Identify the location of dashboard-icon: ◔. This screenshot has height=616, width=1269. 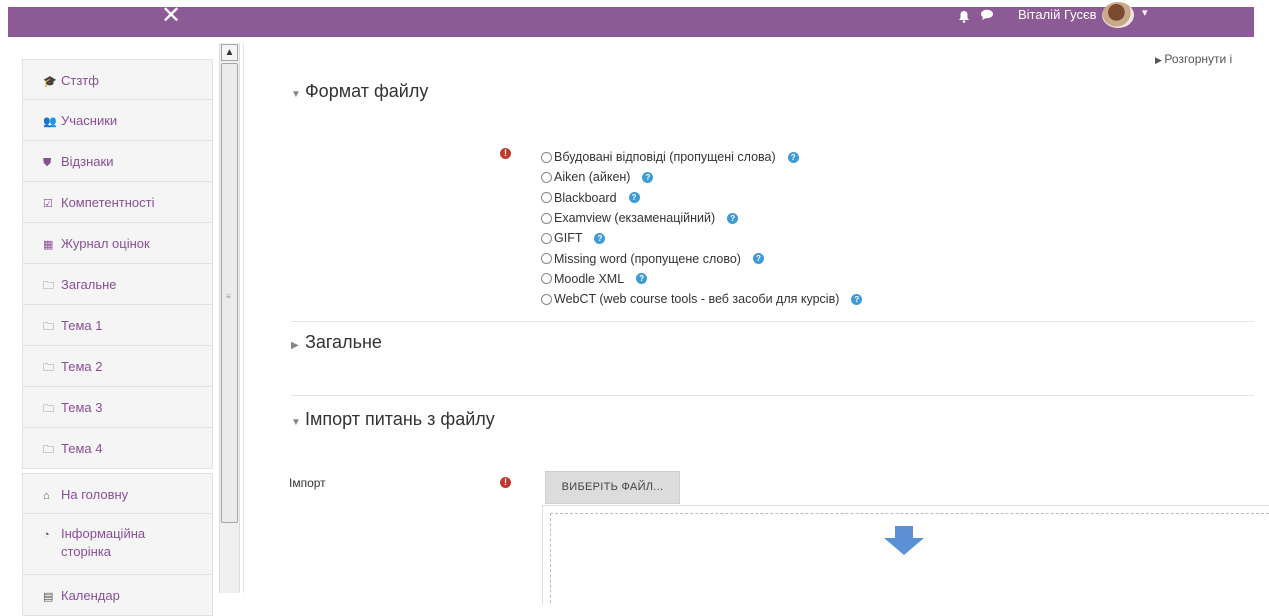
(46, 535).